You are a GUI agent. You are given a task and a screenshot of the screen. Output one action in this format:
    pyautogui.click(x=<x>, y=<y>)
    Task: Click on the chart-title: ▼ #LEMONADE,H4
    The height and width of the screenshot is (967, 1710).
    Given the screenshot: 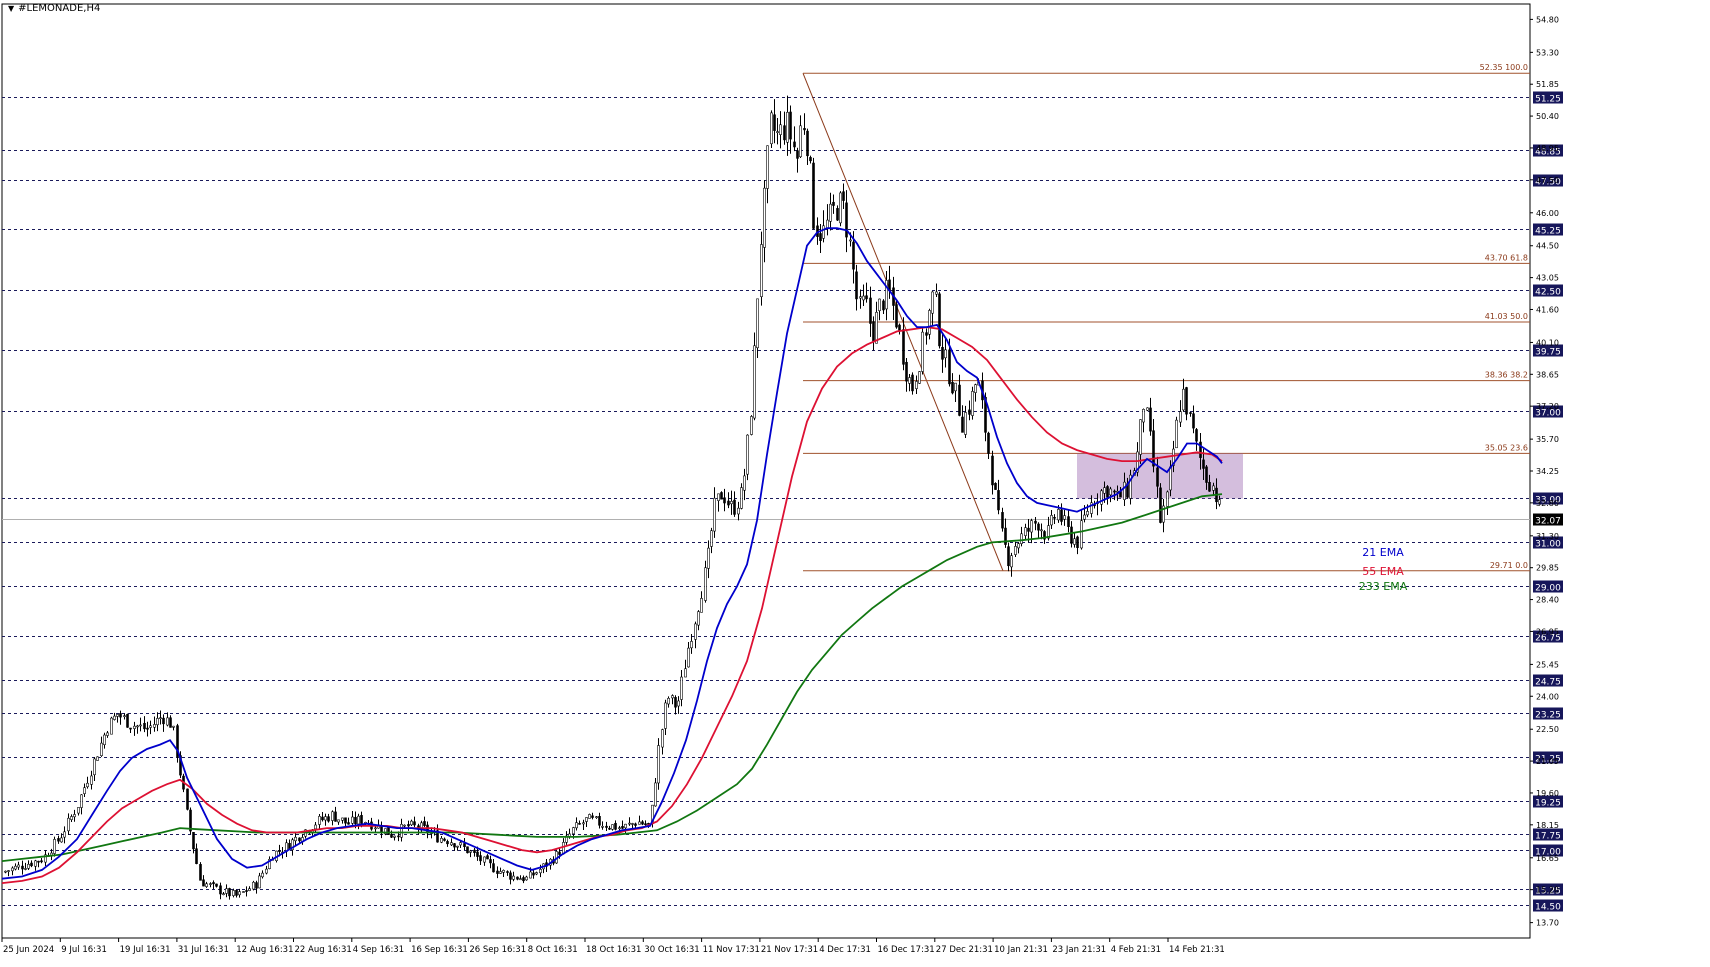 What is the action you would take?
    pyautogui.click(x=54, y=8)
    